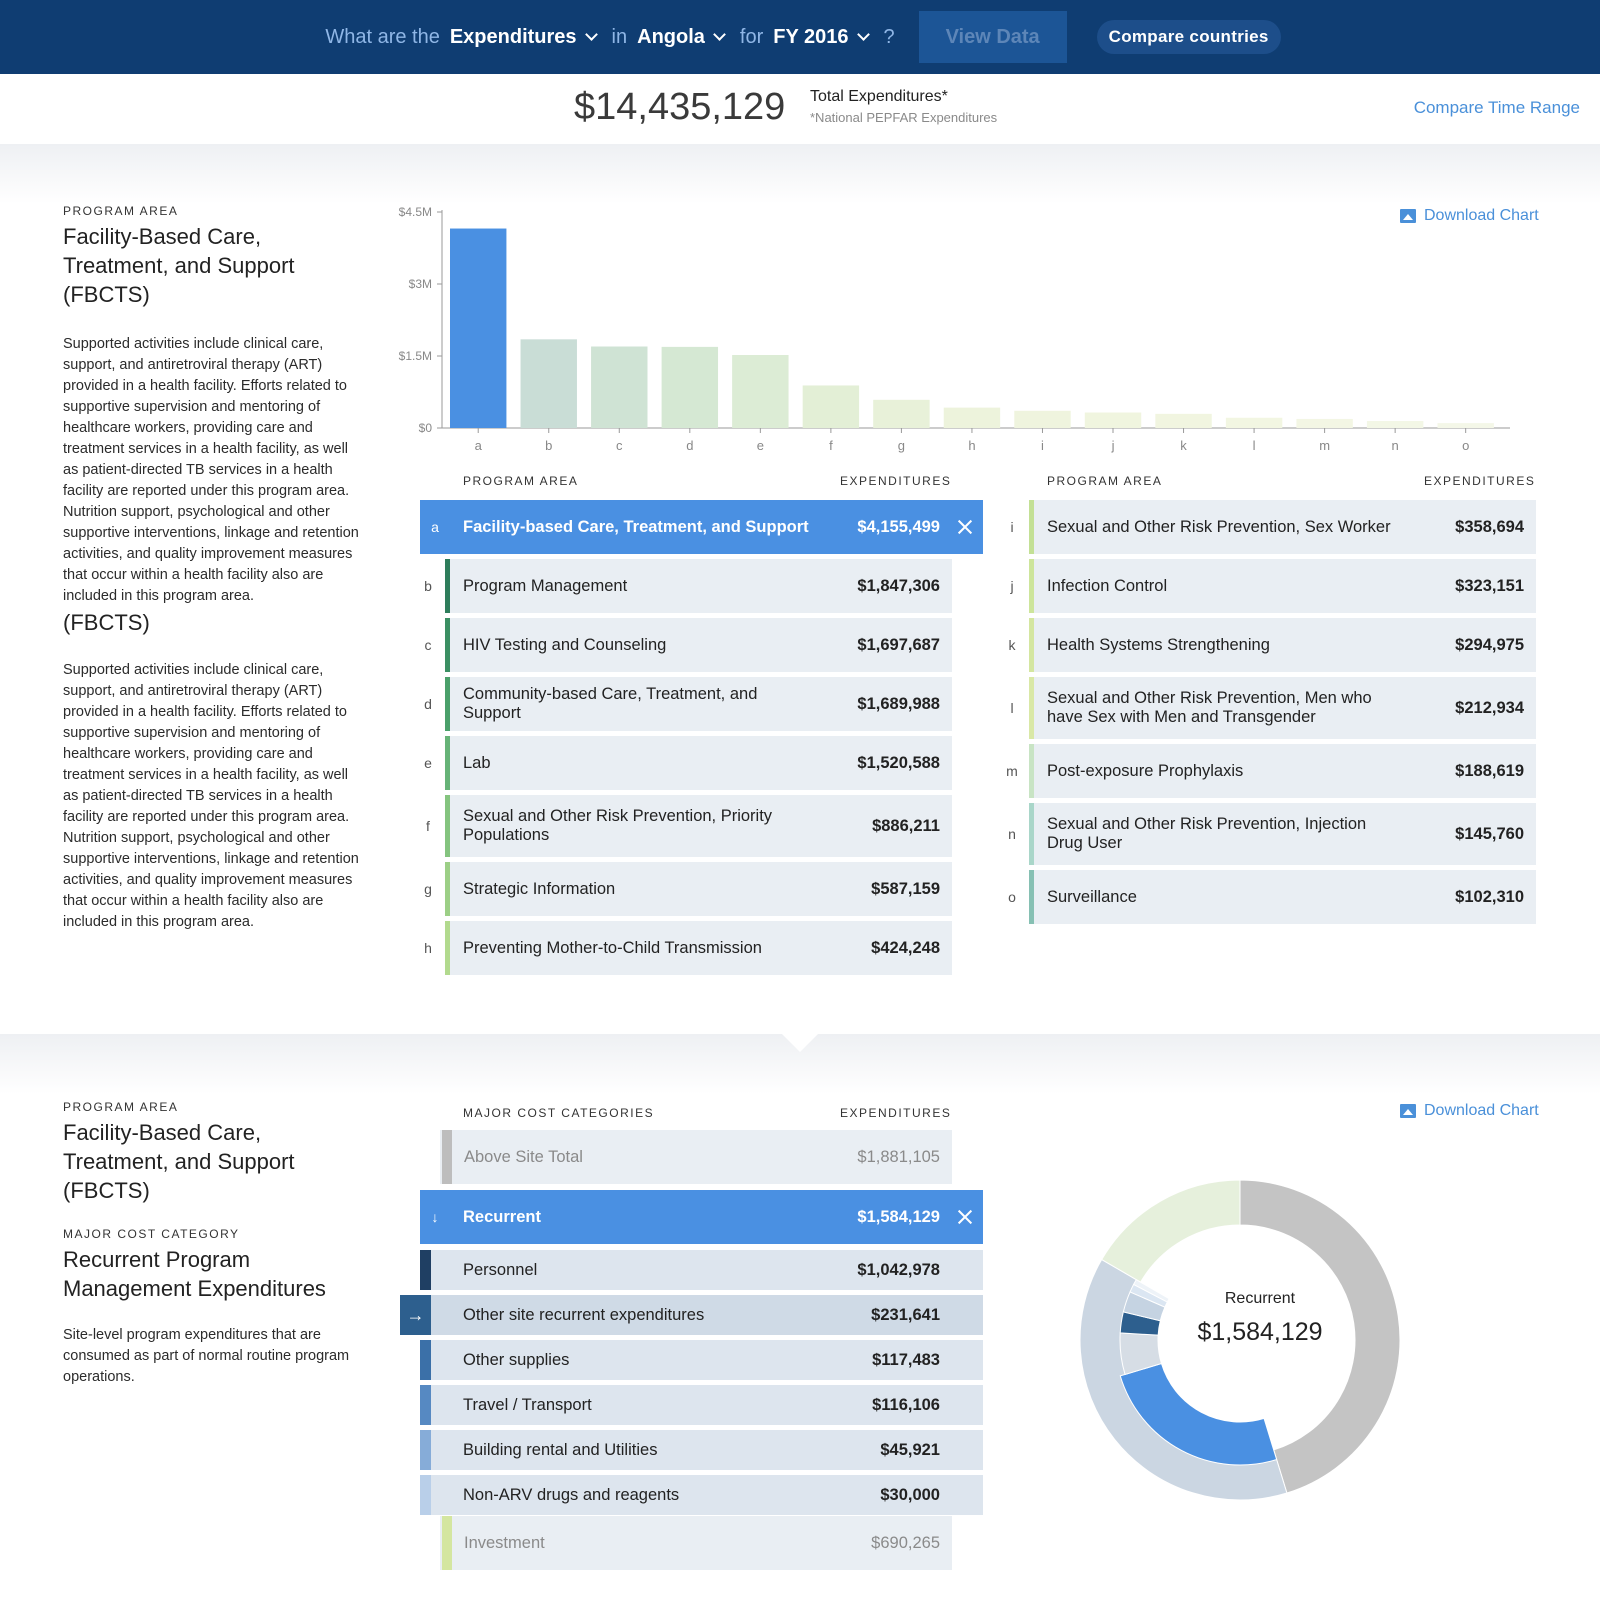  Describe the element at coordinates (521, 481) in the screenshot. I see `program-area-header-left: PROGRAM AREA` at that location.